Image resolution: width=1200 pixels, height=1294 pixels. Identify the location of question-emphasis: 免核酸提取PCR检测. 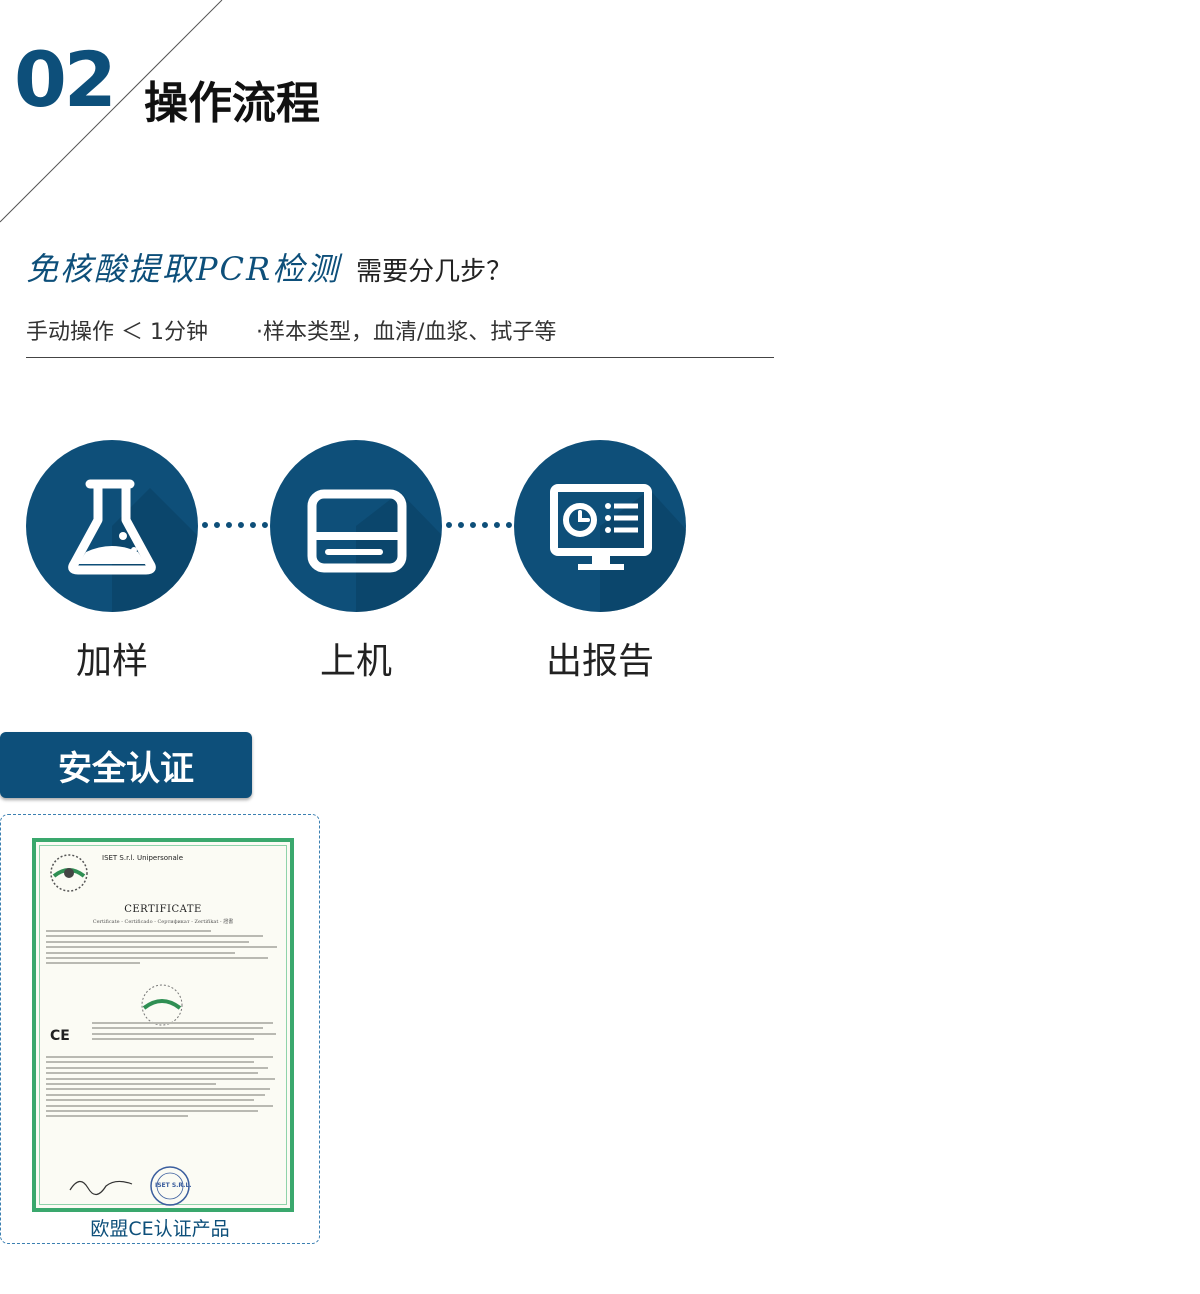
(183, 269).